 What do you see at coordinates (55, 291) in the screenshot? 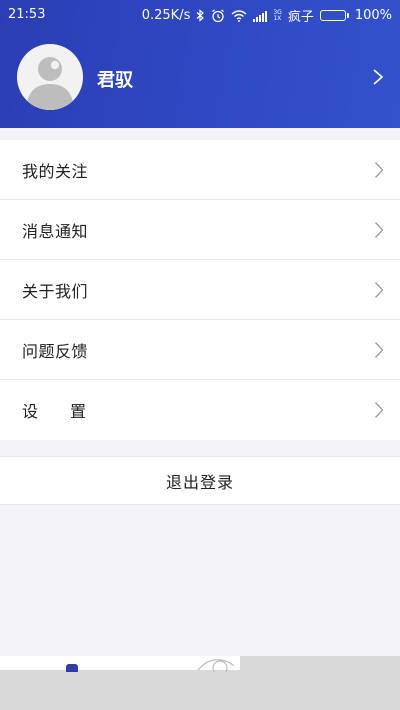
I see `menu-item-label: 关于我们` at bounding box center [55, 291].